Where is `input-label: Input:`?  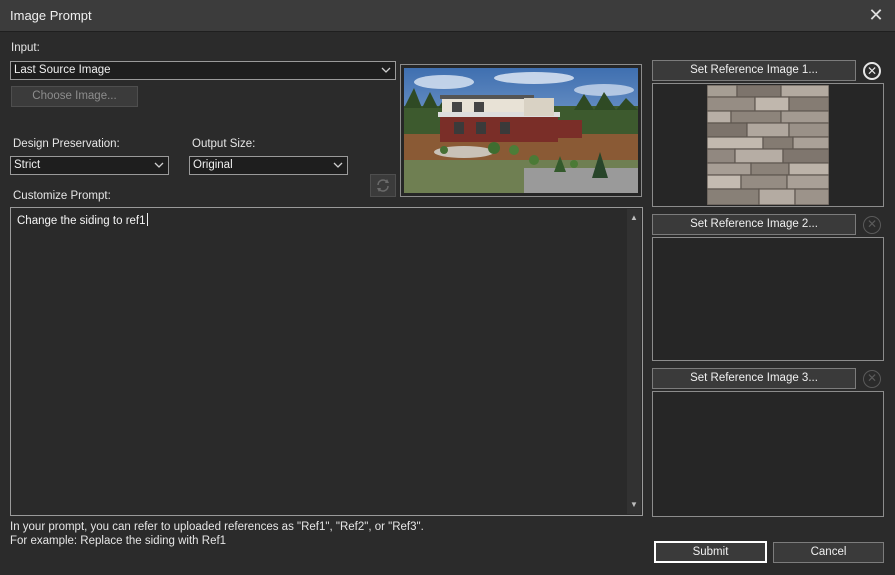
input-label: Input: is located at coordinates (25, 48).